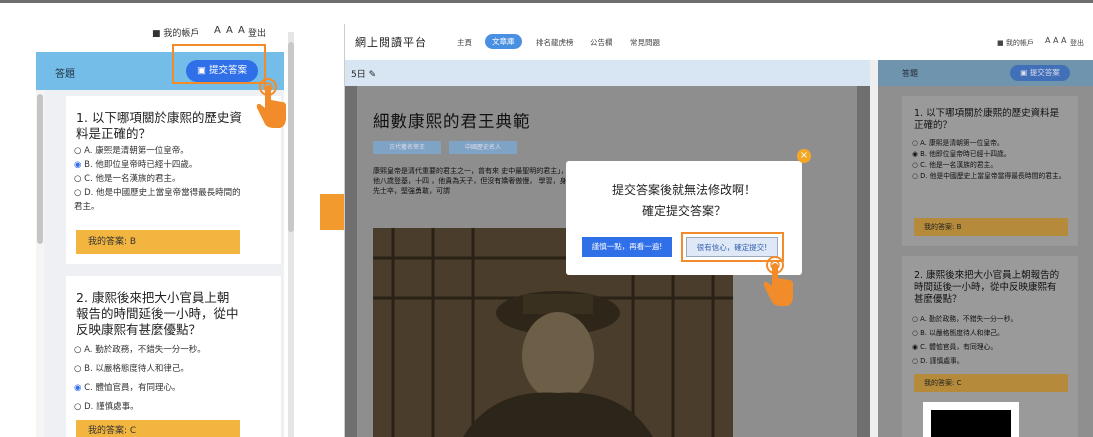  I want to click on tag-chip: 古代著名帝王, so click(407, 147).